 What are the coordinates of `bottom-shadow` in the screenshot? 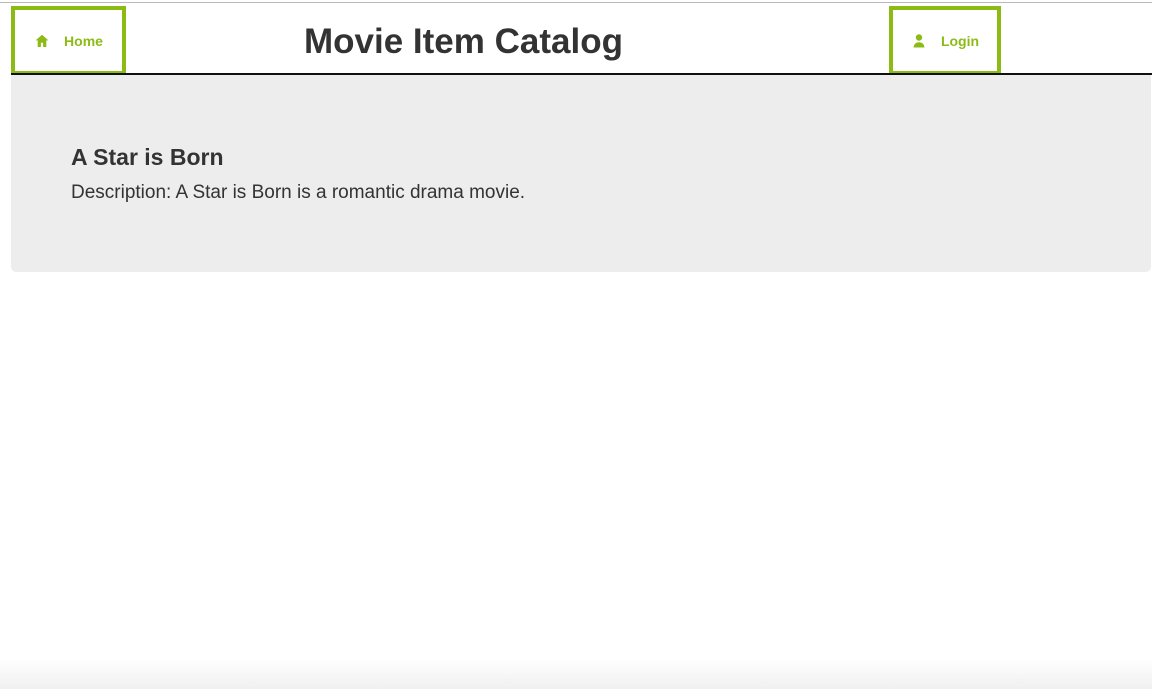 It's located at (576, 674).